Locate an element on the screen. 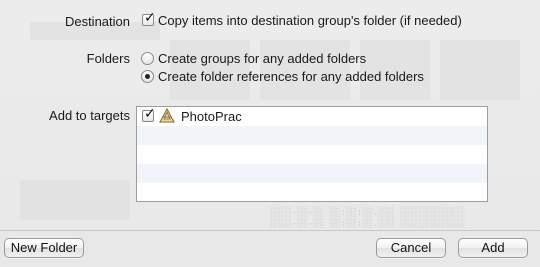  create-groups-label: Create groups for any added folders is located at coordinates (262, 58).